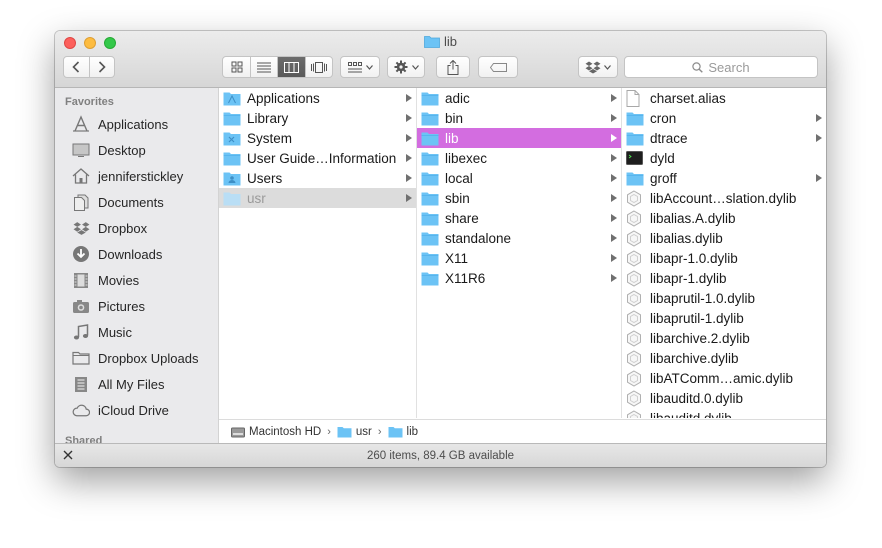  I want to click on list-item: dyld, so click(724, 158).